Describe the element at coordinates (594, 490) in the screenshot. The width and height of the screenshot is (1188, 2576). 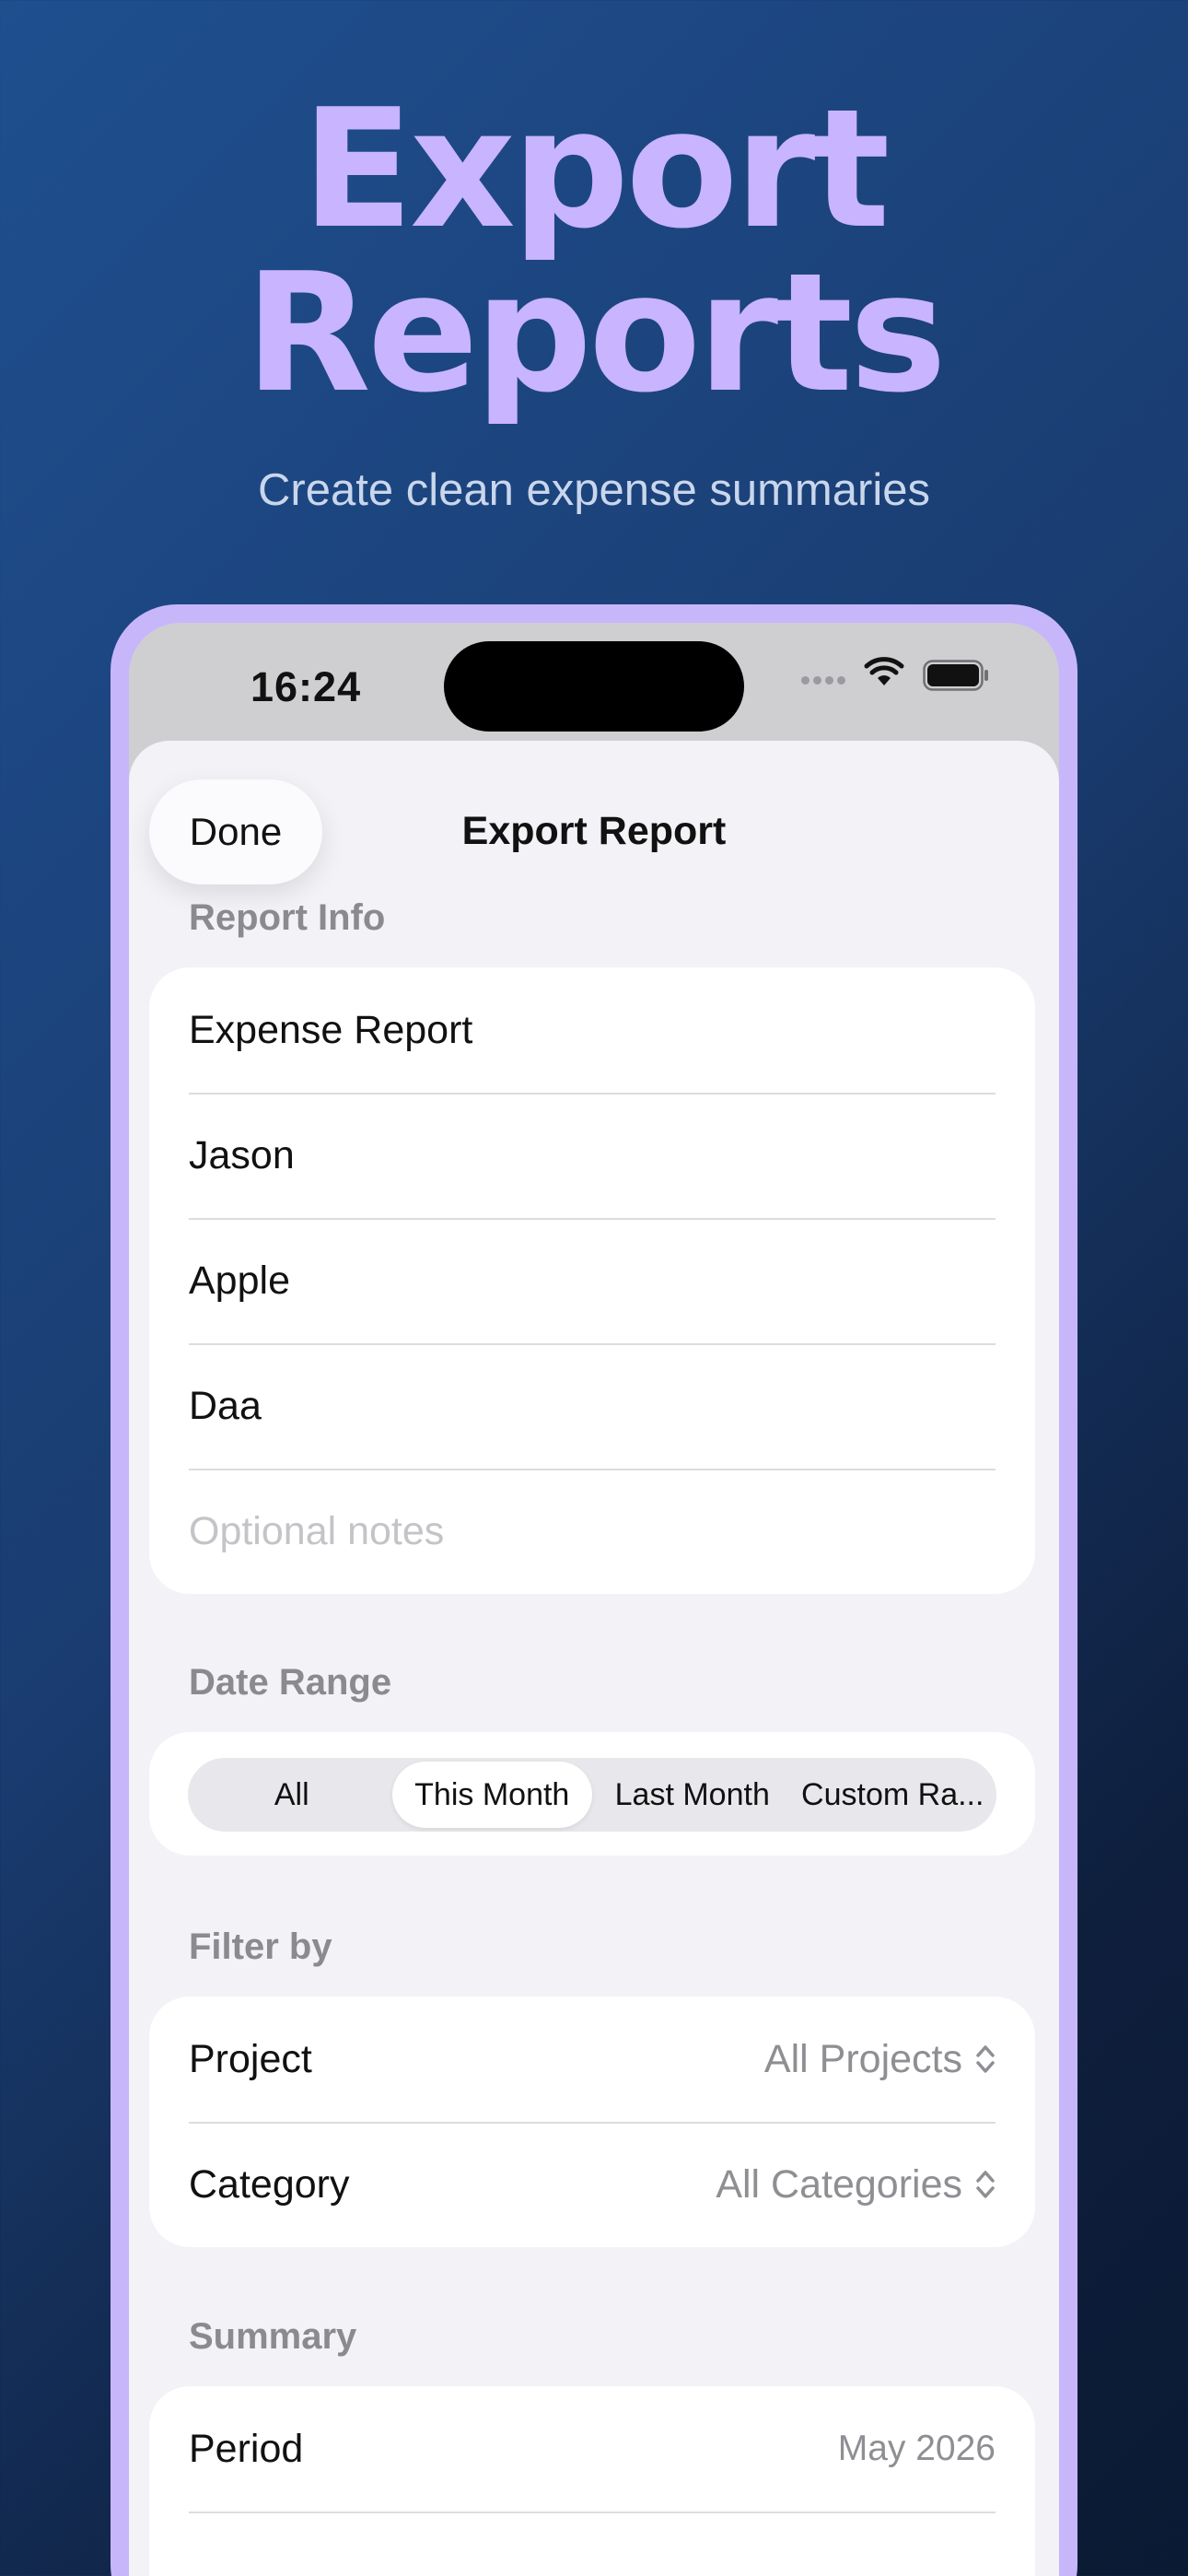
I see `promo-subtitle: Create clean expense summaries` at that location.